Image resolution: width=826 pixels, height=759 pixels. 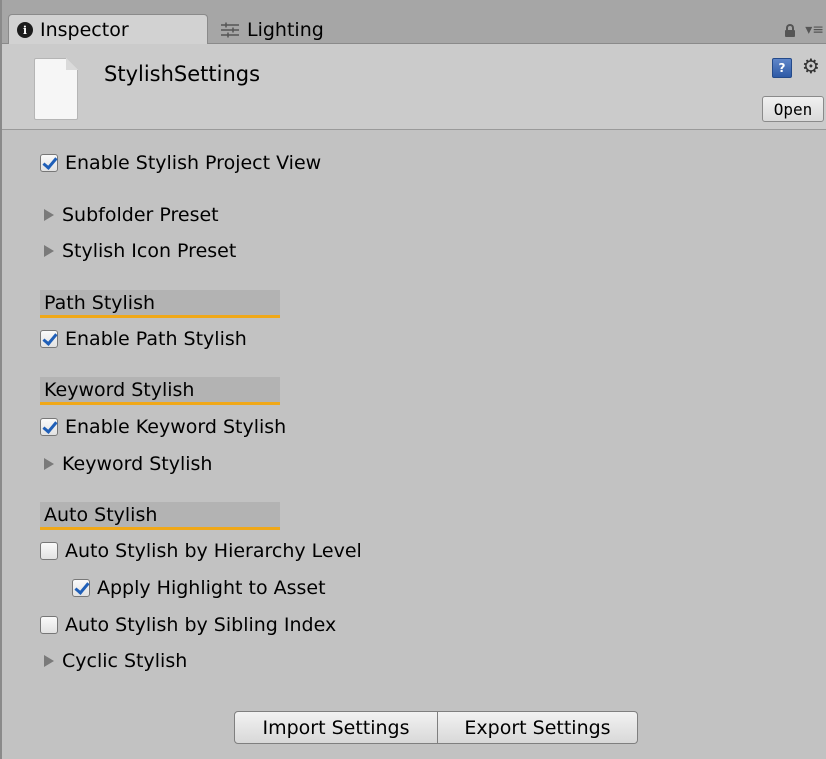 I want to click on tab-inspector: i Inspector, so click(x=108, y=29).